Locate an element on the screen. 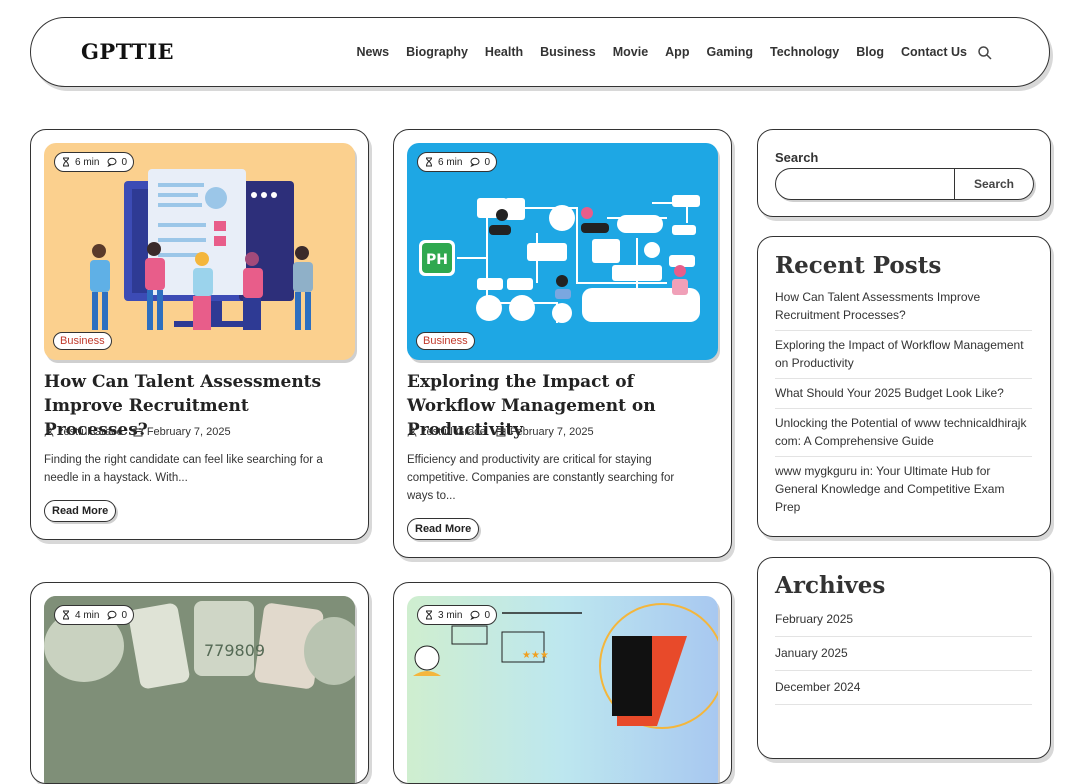  post-card: 3 min 0 ★★★ is located at coordinates (562, 683).